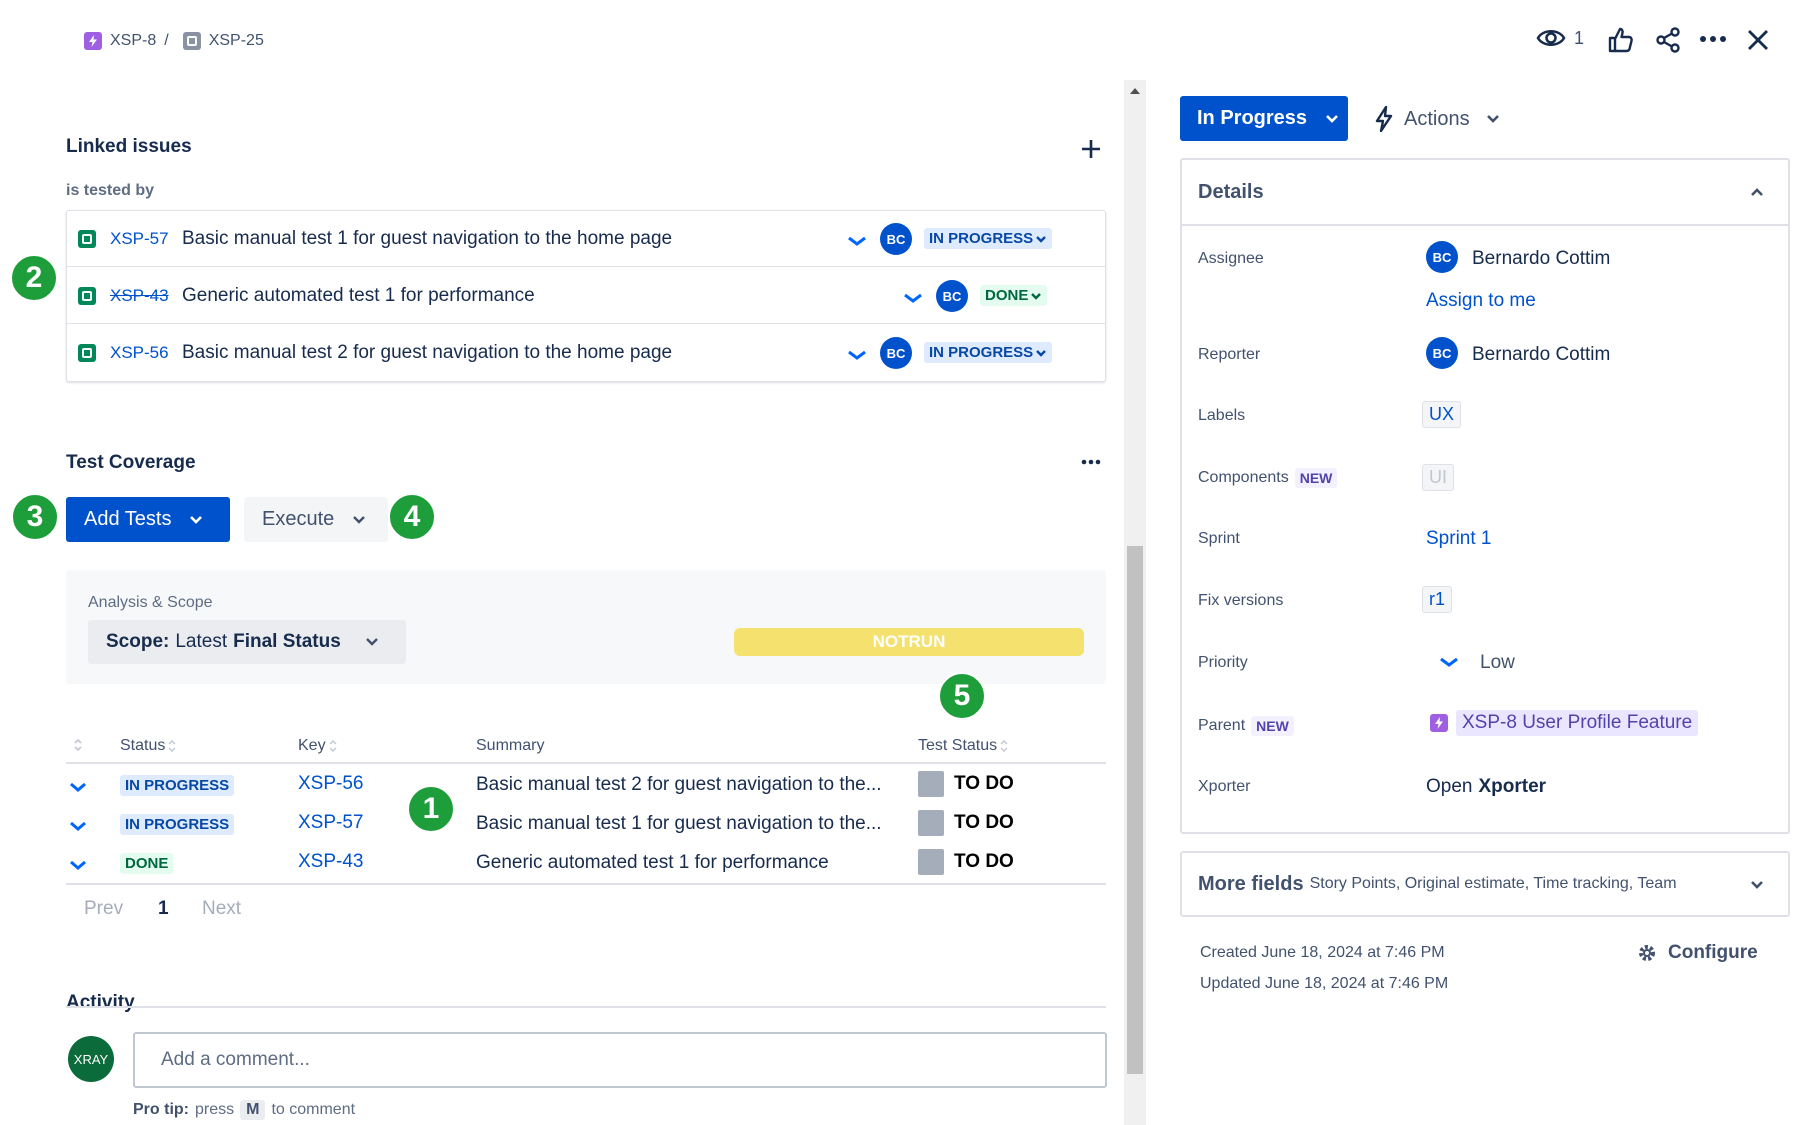  I want to click on gear-icon, so click(1647, 953).